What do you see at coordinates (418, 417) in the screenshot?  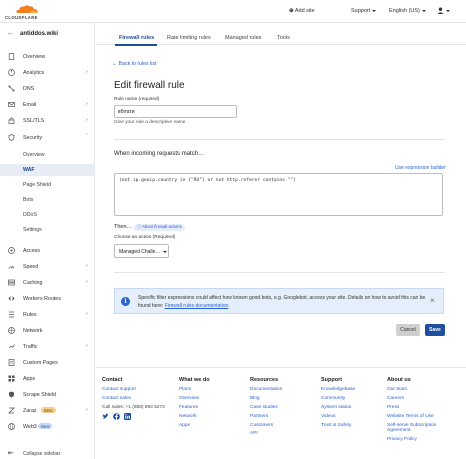 I see `footer-link: Website Terms of Use` at bounding box center [418, 417].